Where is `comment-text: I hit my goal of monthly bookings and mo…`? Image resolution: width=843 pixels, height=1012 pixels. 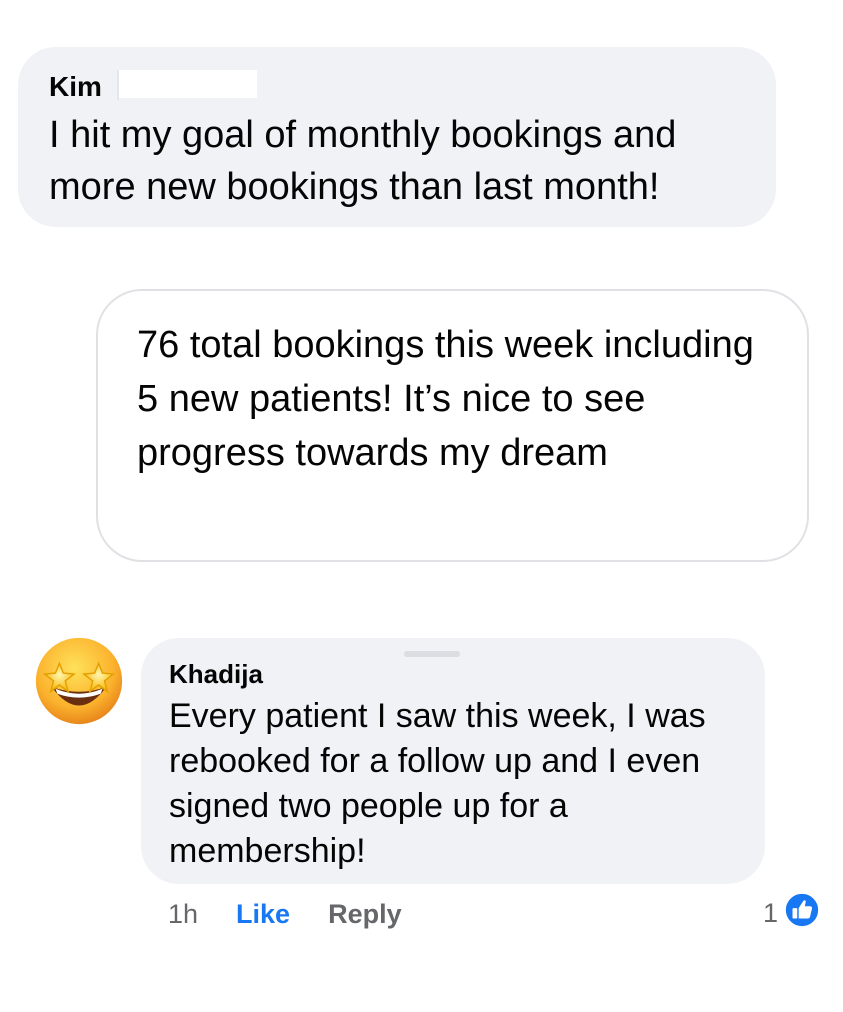
comment-text: I hit my goal of monthly bookings and mo… is located at coordinates (363, 161).